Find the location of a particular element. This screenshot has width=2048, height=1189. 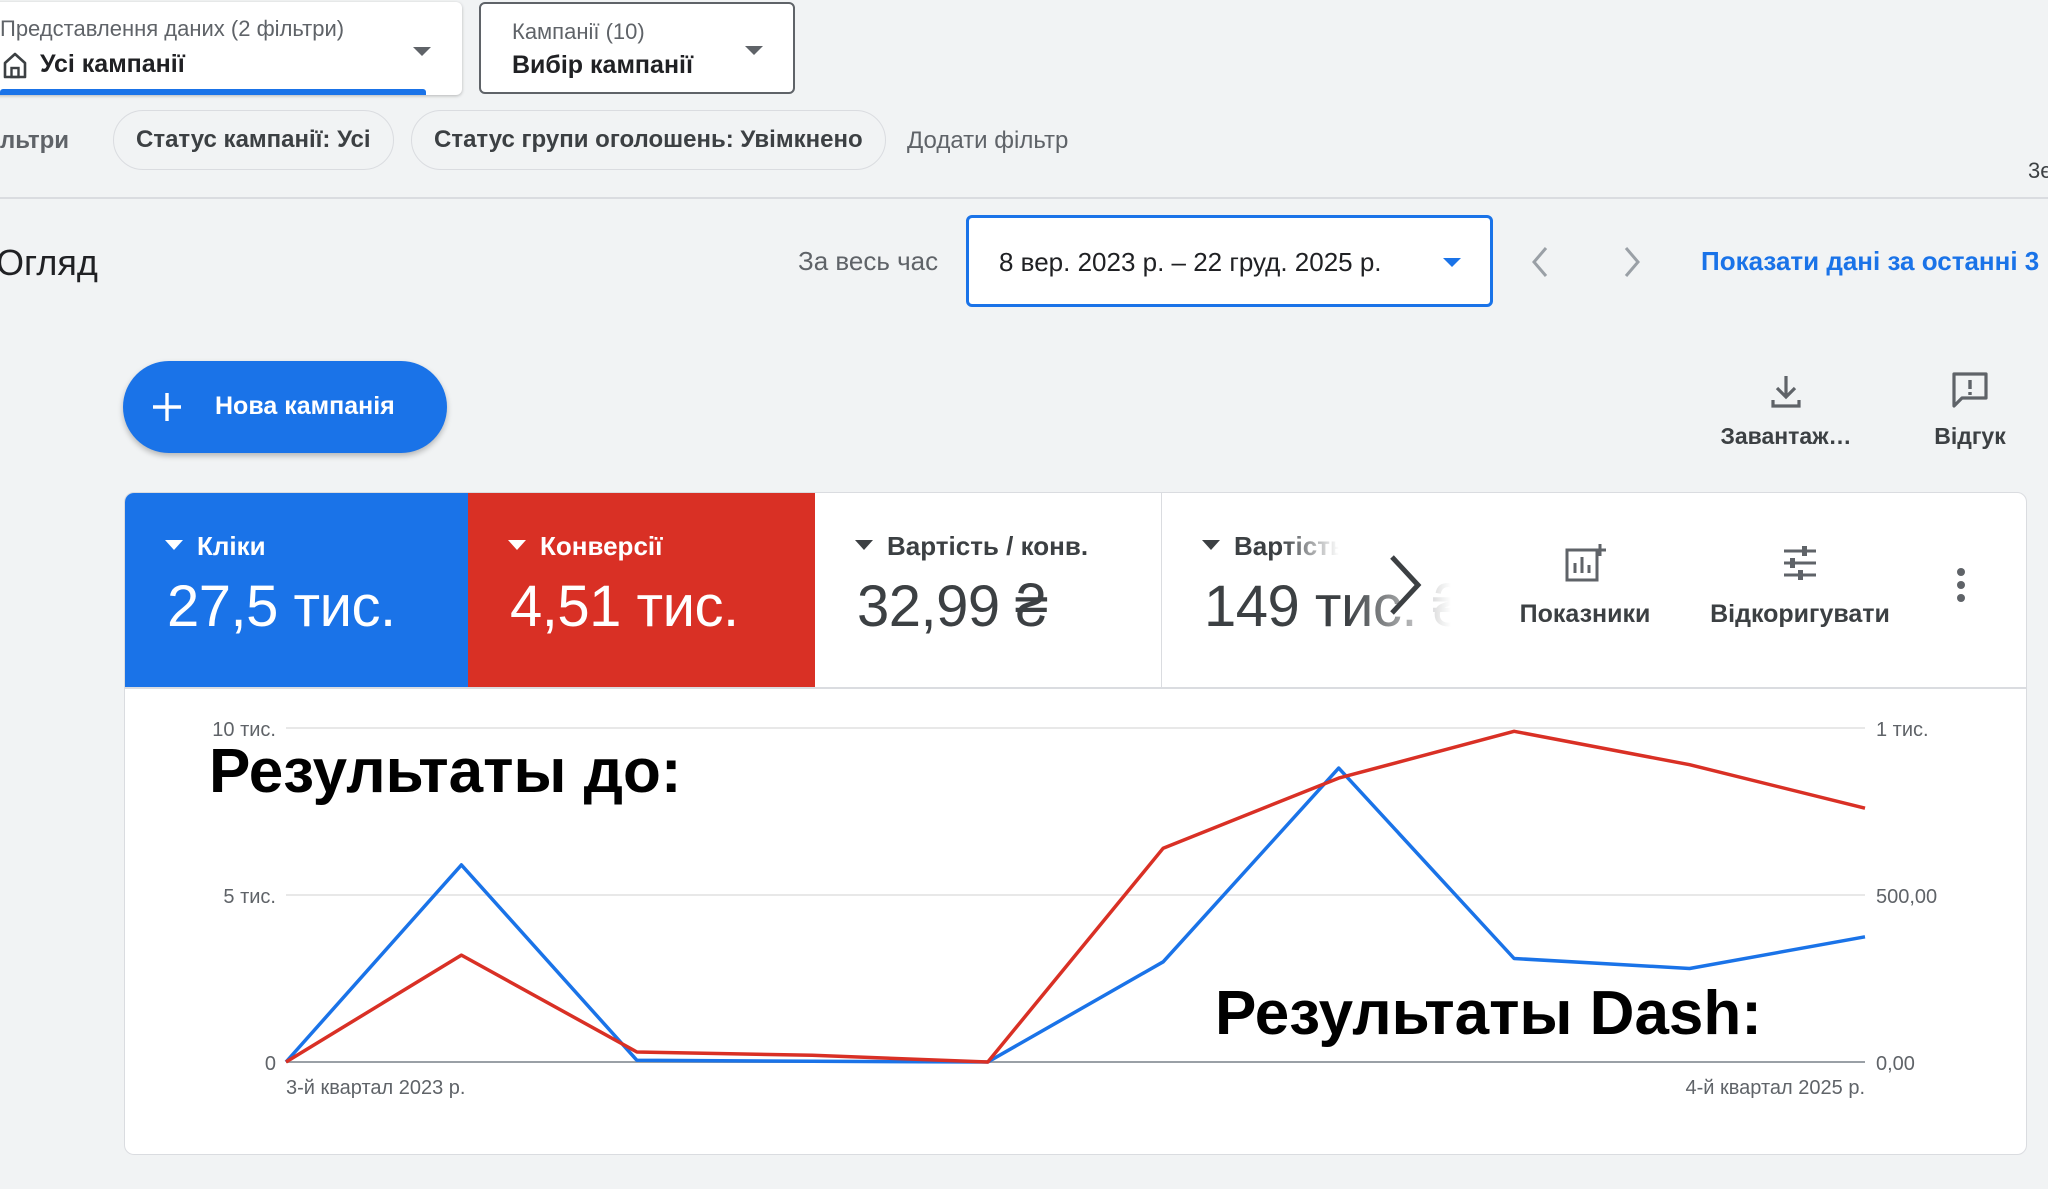

chip-campaign-status: Статус кампанії: Усі is located at coordinates (253, 140).